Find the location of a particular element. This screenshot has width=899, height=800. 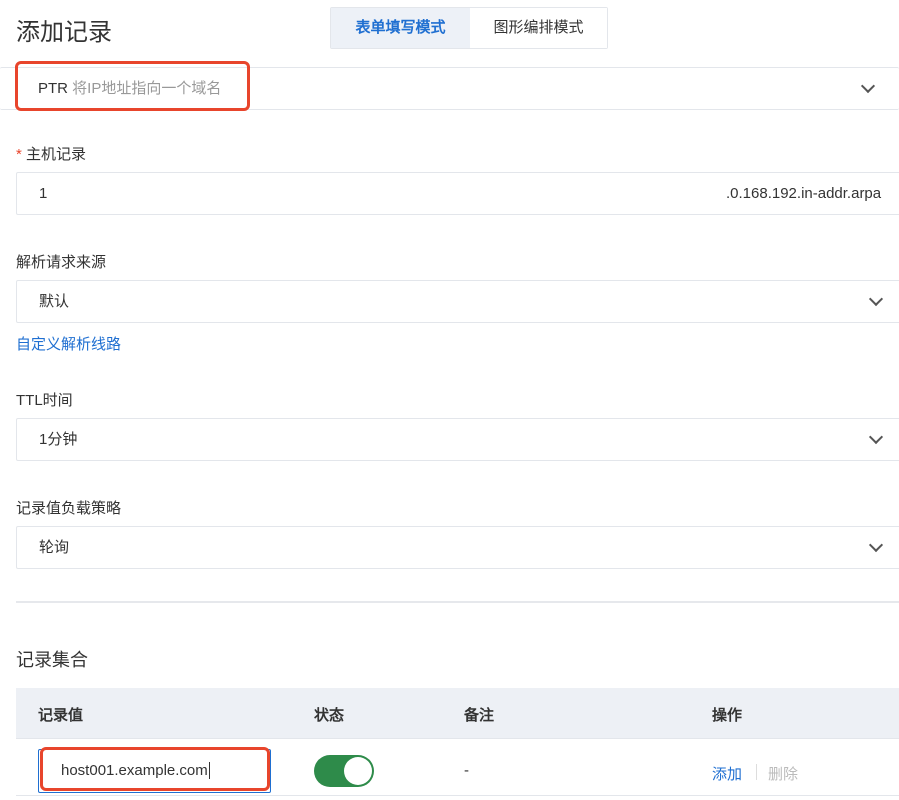

col-note: 备注 is located at coordinates (479, 715).